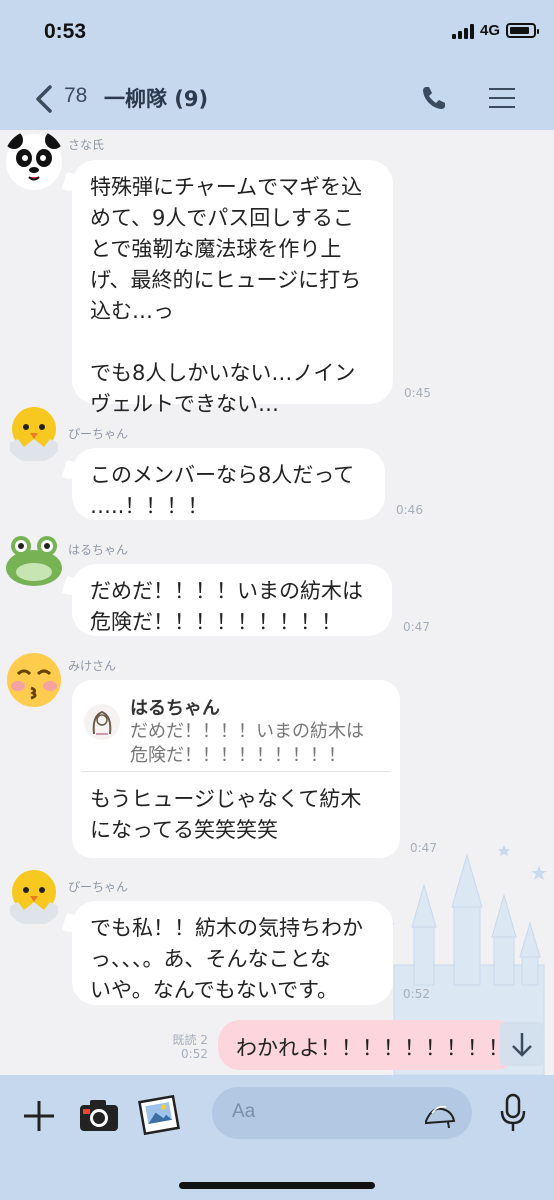 Image resolution: width=554 pixels, height=1200 pixels. I want to click on microphone-icon, so click(513, 1113).